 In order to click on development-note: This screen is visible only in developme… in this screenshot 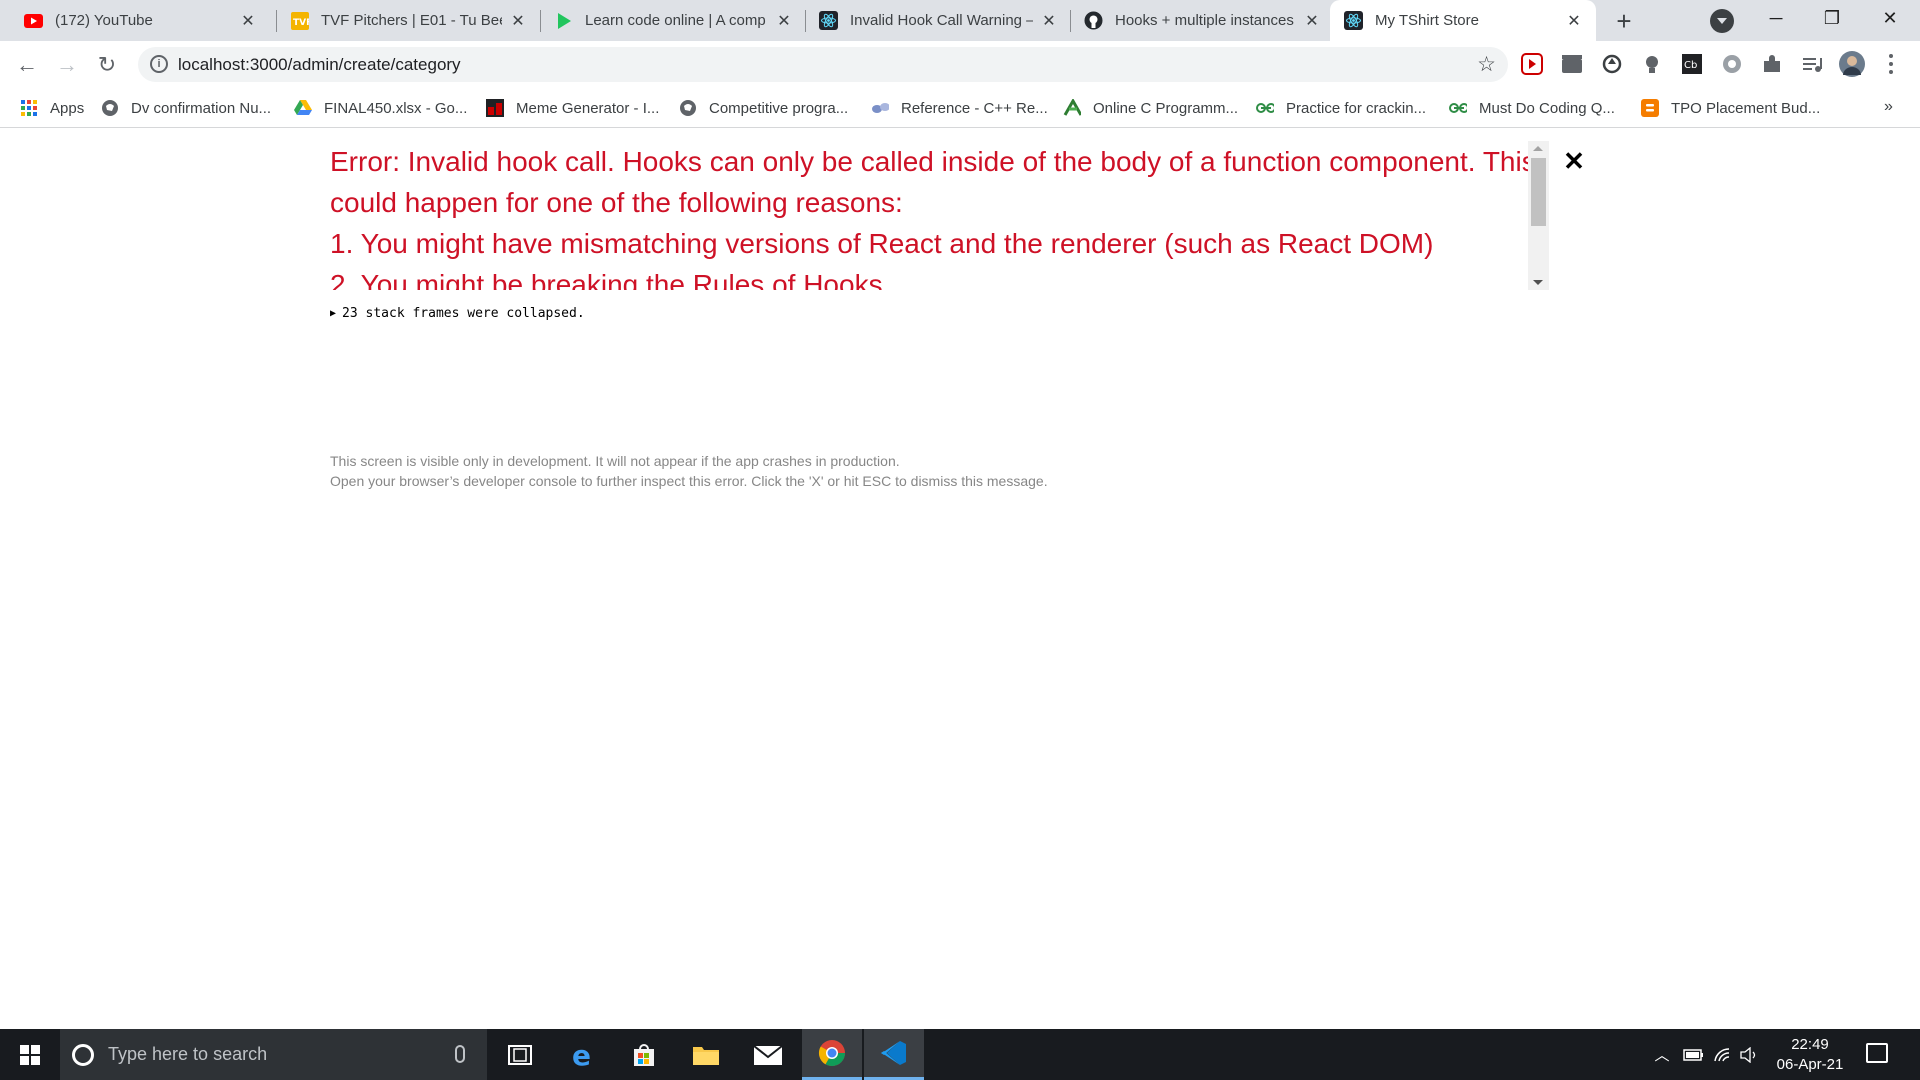, I will do `click(689, 471)`.